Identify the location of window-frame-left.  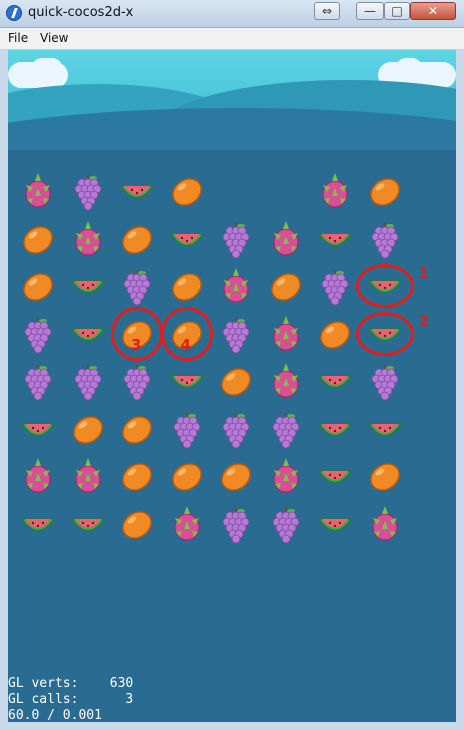
(4, 390).